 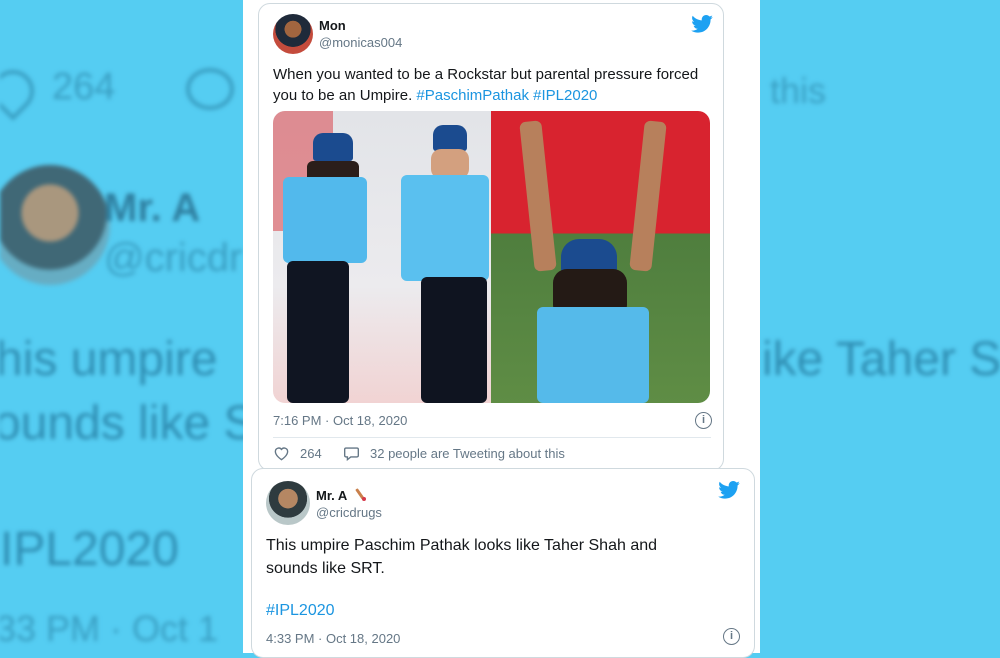 I want to click on timestamp: 4:33 PM · Oct 18, 2020, so click(x=333, y=638).